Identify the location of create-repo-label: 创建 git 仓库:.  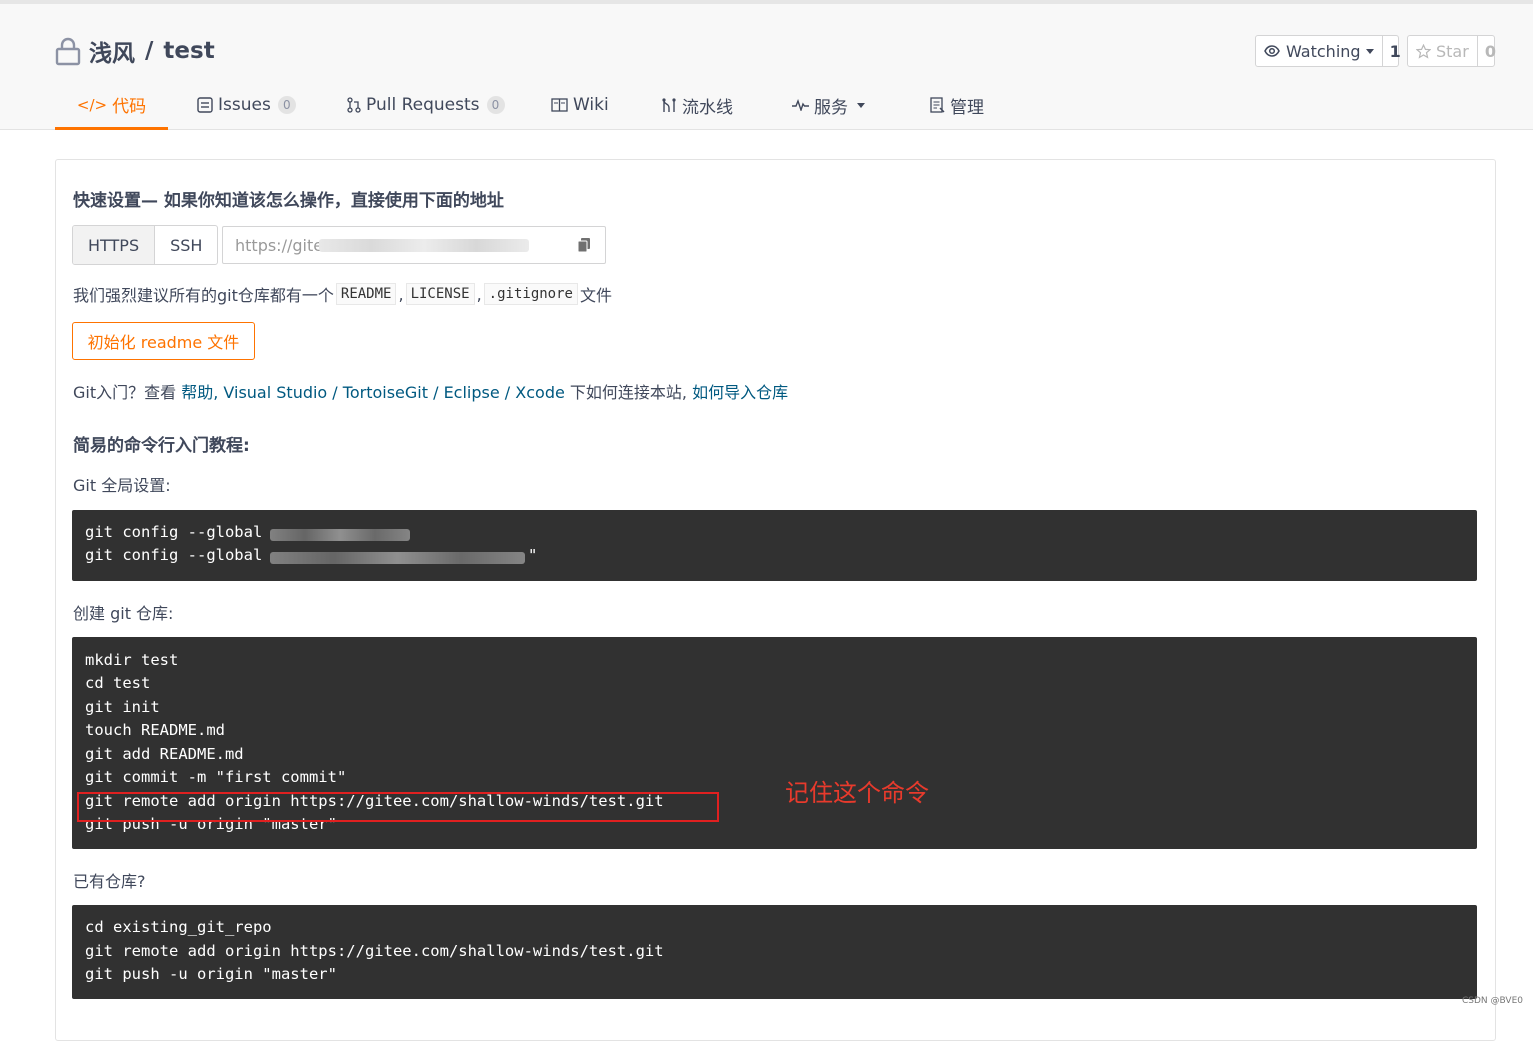
(123, 613).